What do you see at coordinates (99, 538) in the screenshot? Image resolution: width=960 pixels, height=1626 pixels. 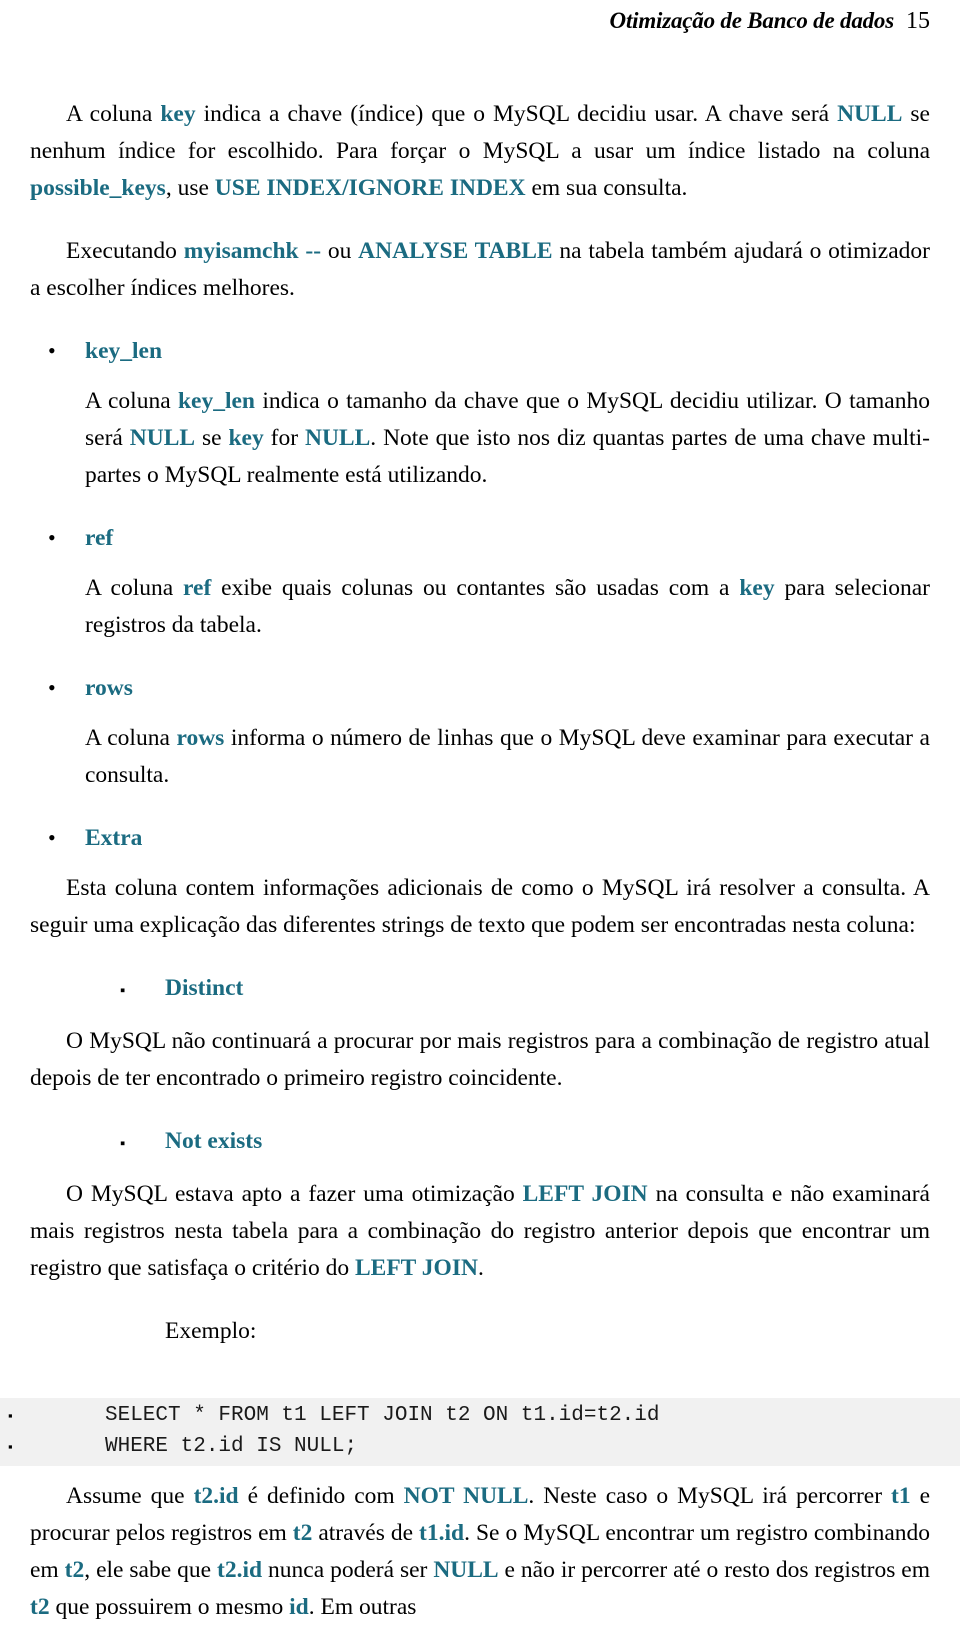 I see `list-item-label: ref` at bounding box center [99, 538].